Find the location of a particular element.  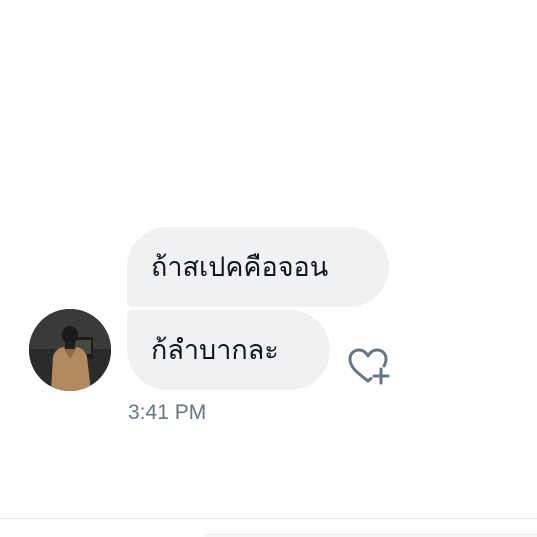

message-bubble: ก้ลำบากละ is located at coordinates (228, 350).